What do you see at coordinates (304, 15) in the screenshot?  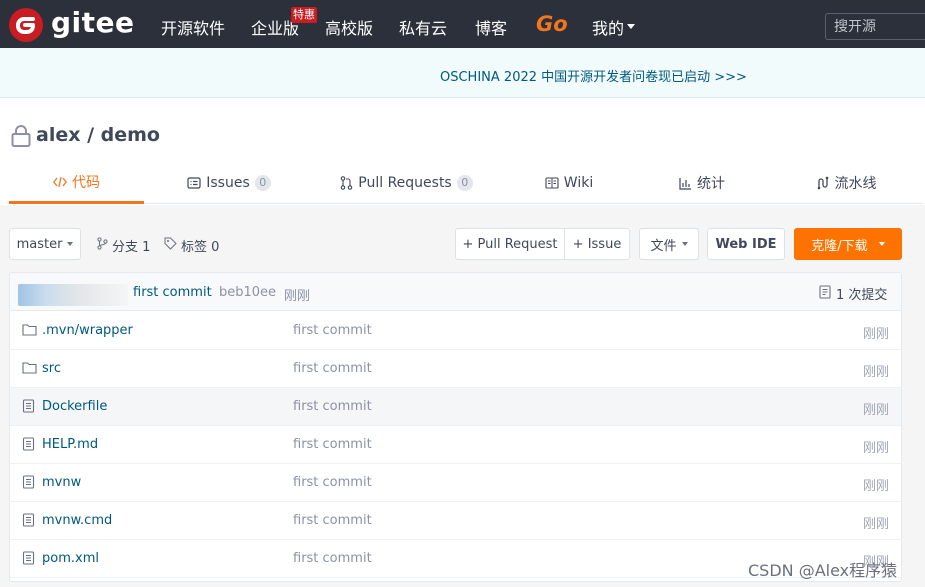 I see `discount-badge: 特惠` at bounding box center [304, 15].